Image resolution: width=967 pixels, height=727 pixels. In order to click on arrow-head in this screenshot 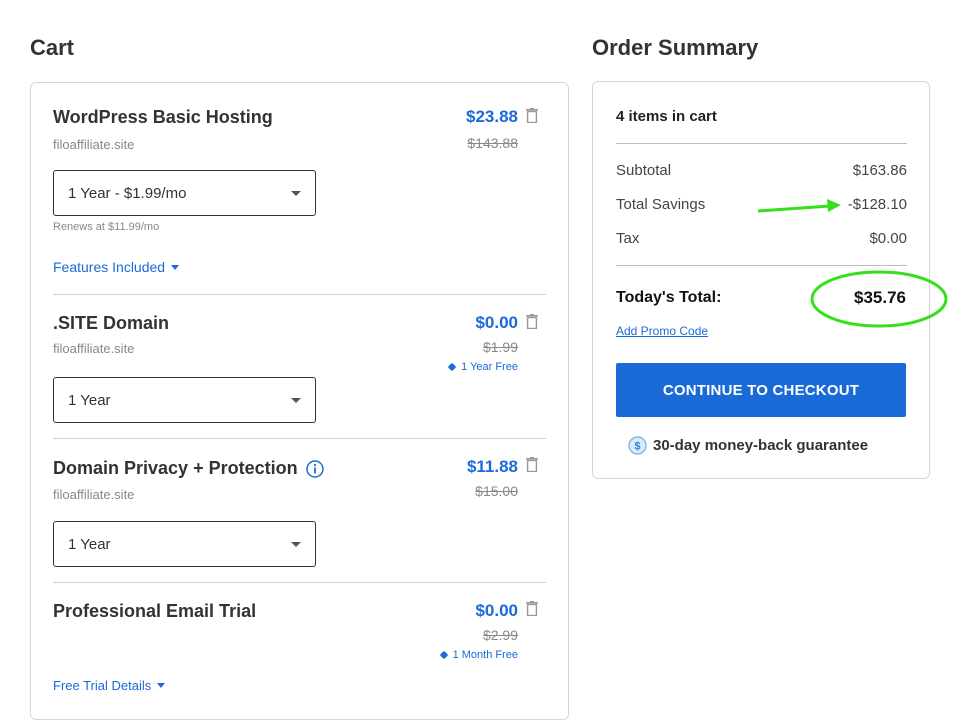, I will do `click(834, 205)`.